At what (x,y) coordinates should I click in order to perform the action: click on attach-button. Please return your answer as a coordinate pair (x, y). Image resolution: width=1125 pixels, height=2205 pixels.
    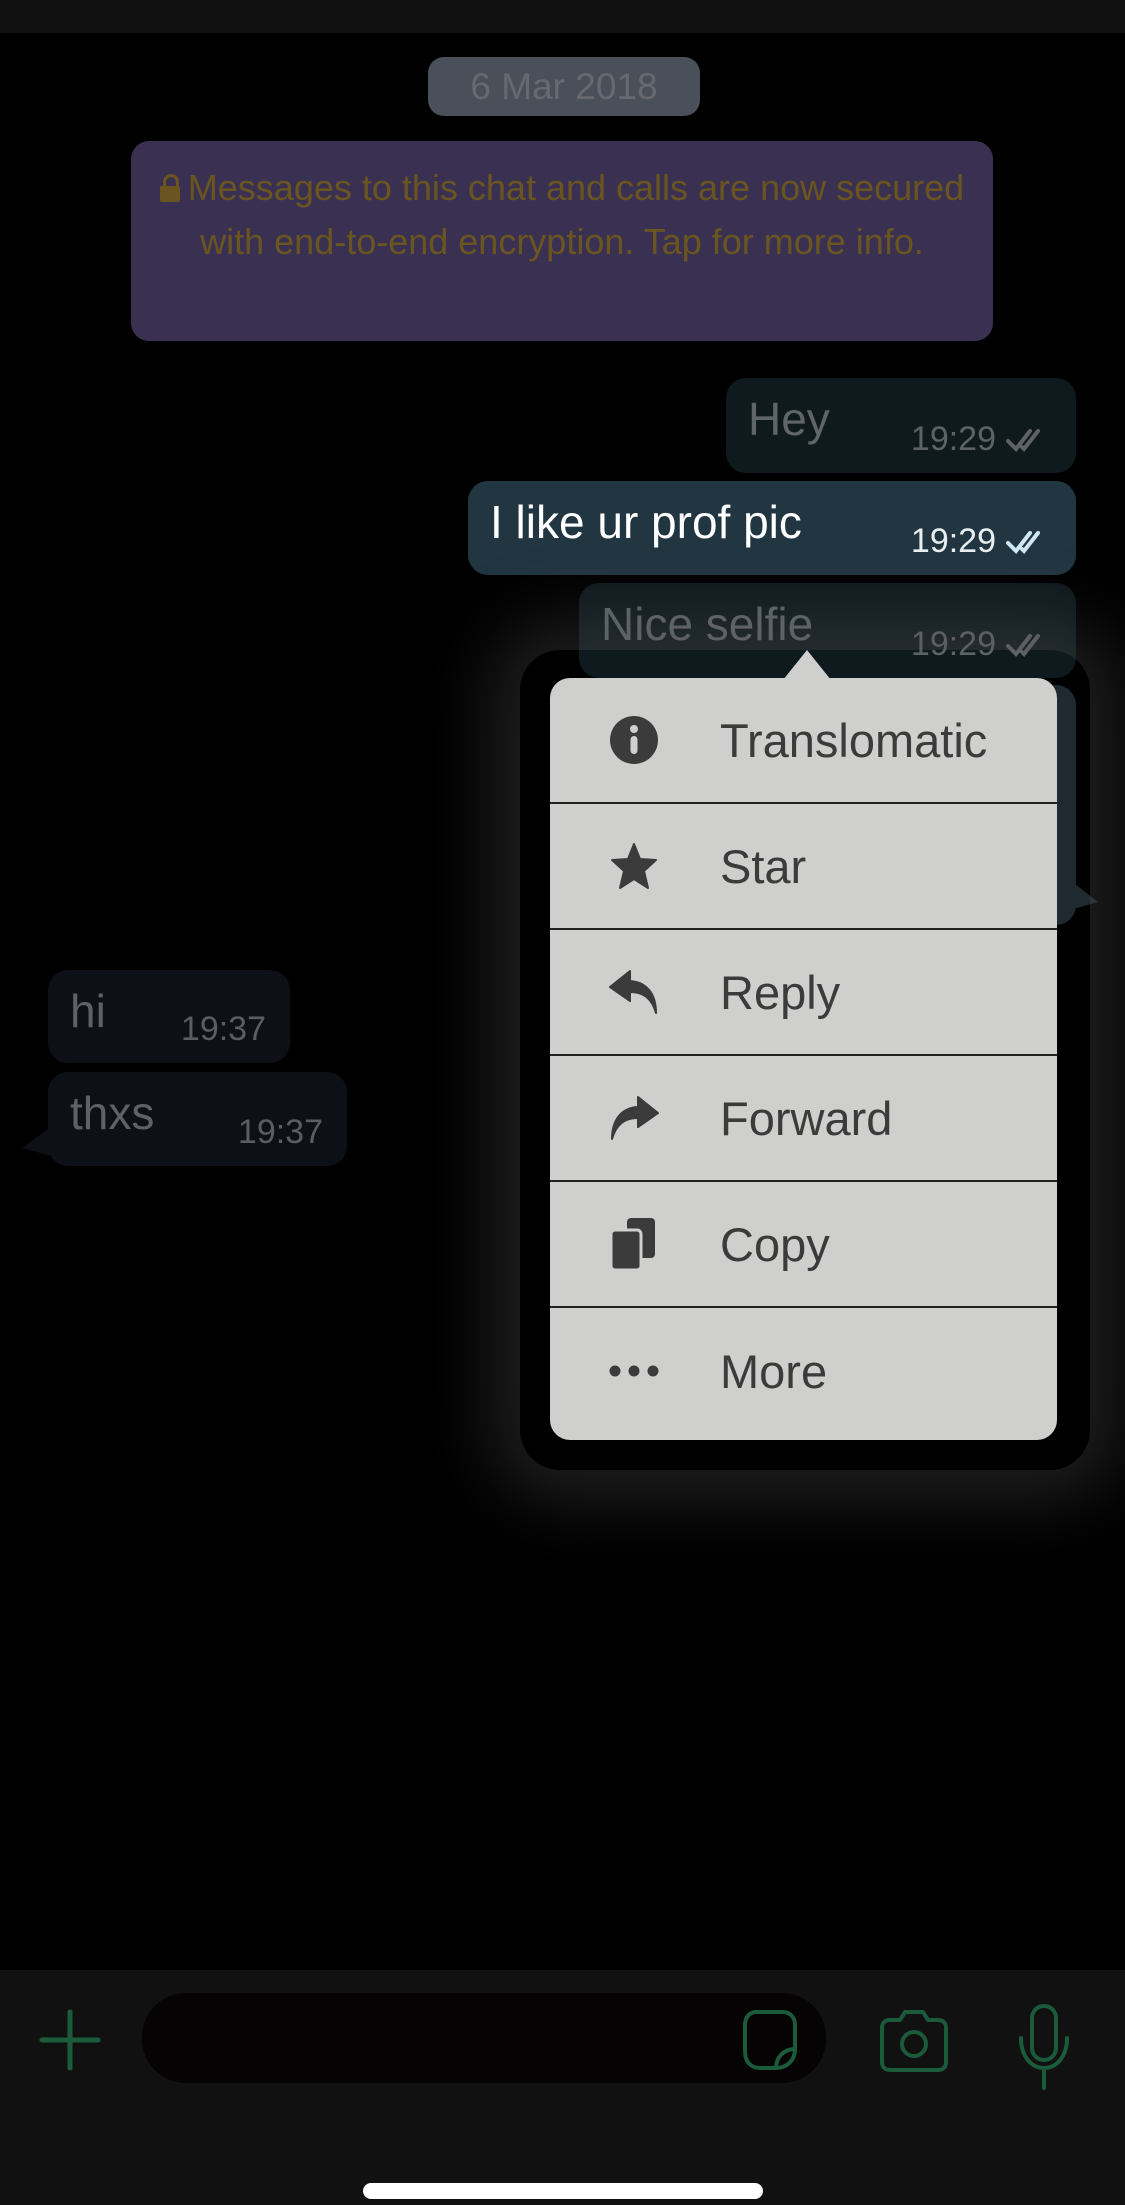
    Looking at the image, I should click on (70, 2040).